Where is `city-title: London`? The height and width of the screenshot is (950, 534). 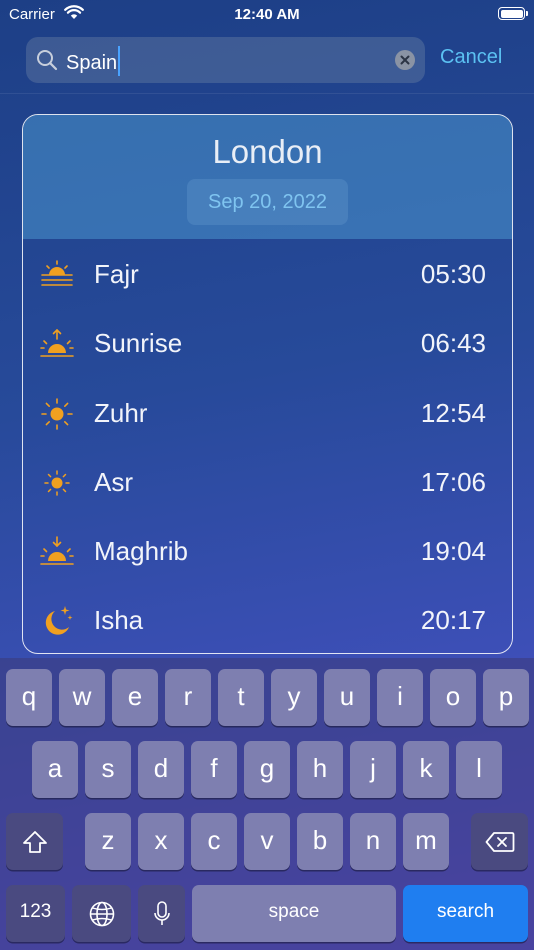 city-title: London is located at coordinates (267, 151).